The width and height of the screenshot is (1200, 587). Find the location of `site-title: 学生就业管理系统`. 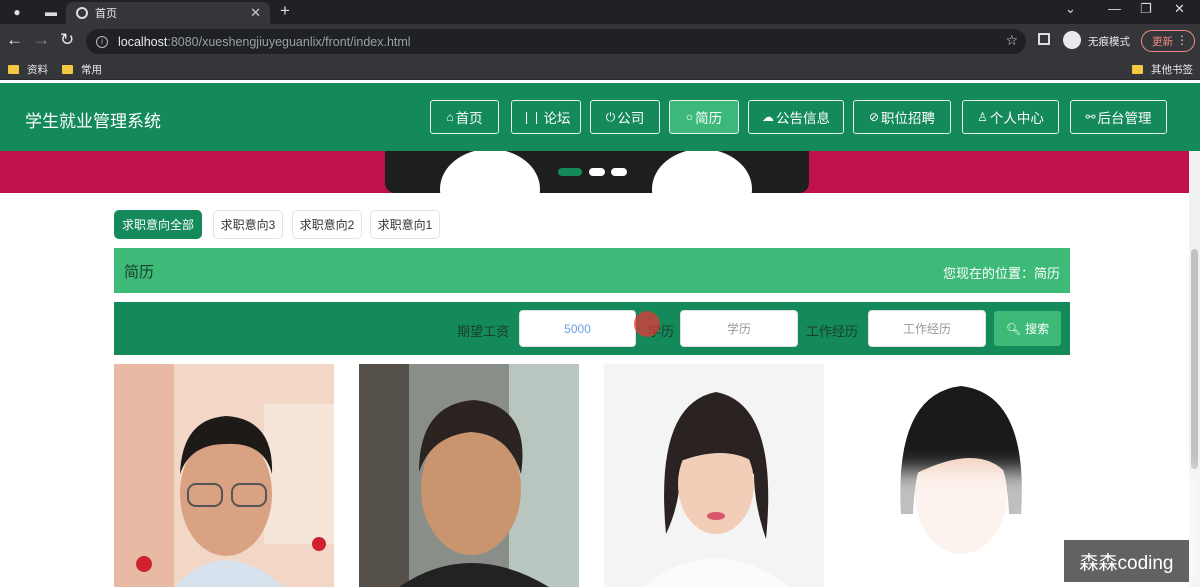

site-title: 学生就业管理系统 is located at coordinates (93, 121).